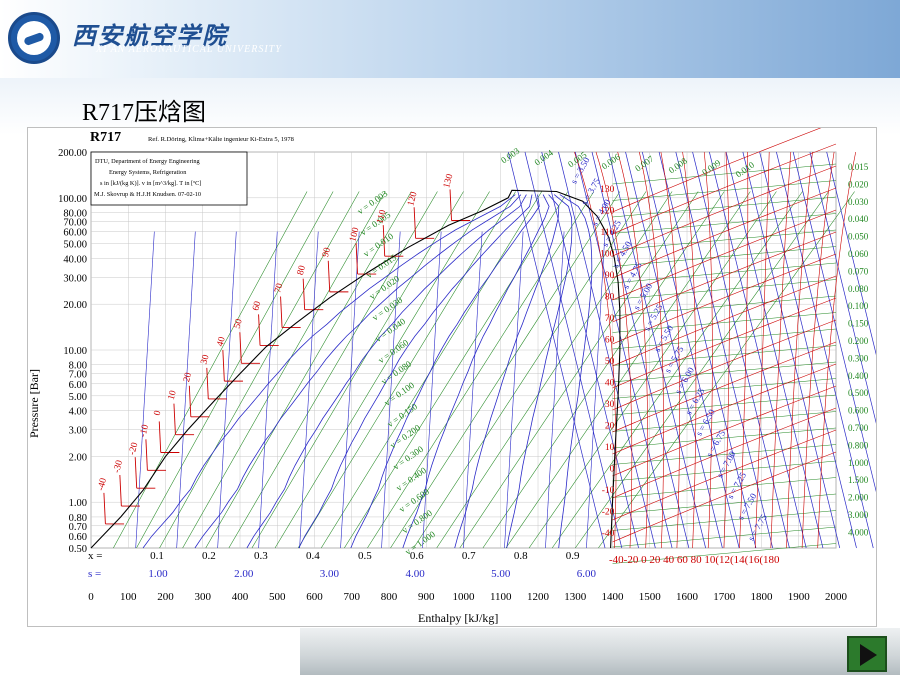 The height and width of the screenshot is (675, 900). Describe the element at coordinates (75, 278) in the screenshot. I see `y-tick-label: 30.00` at that location.